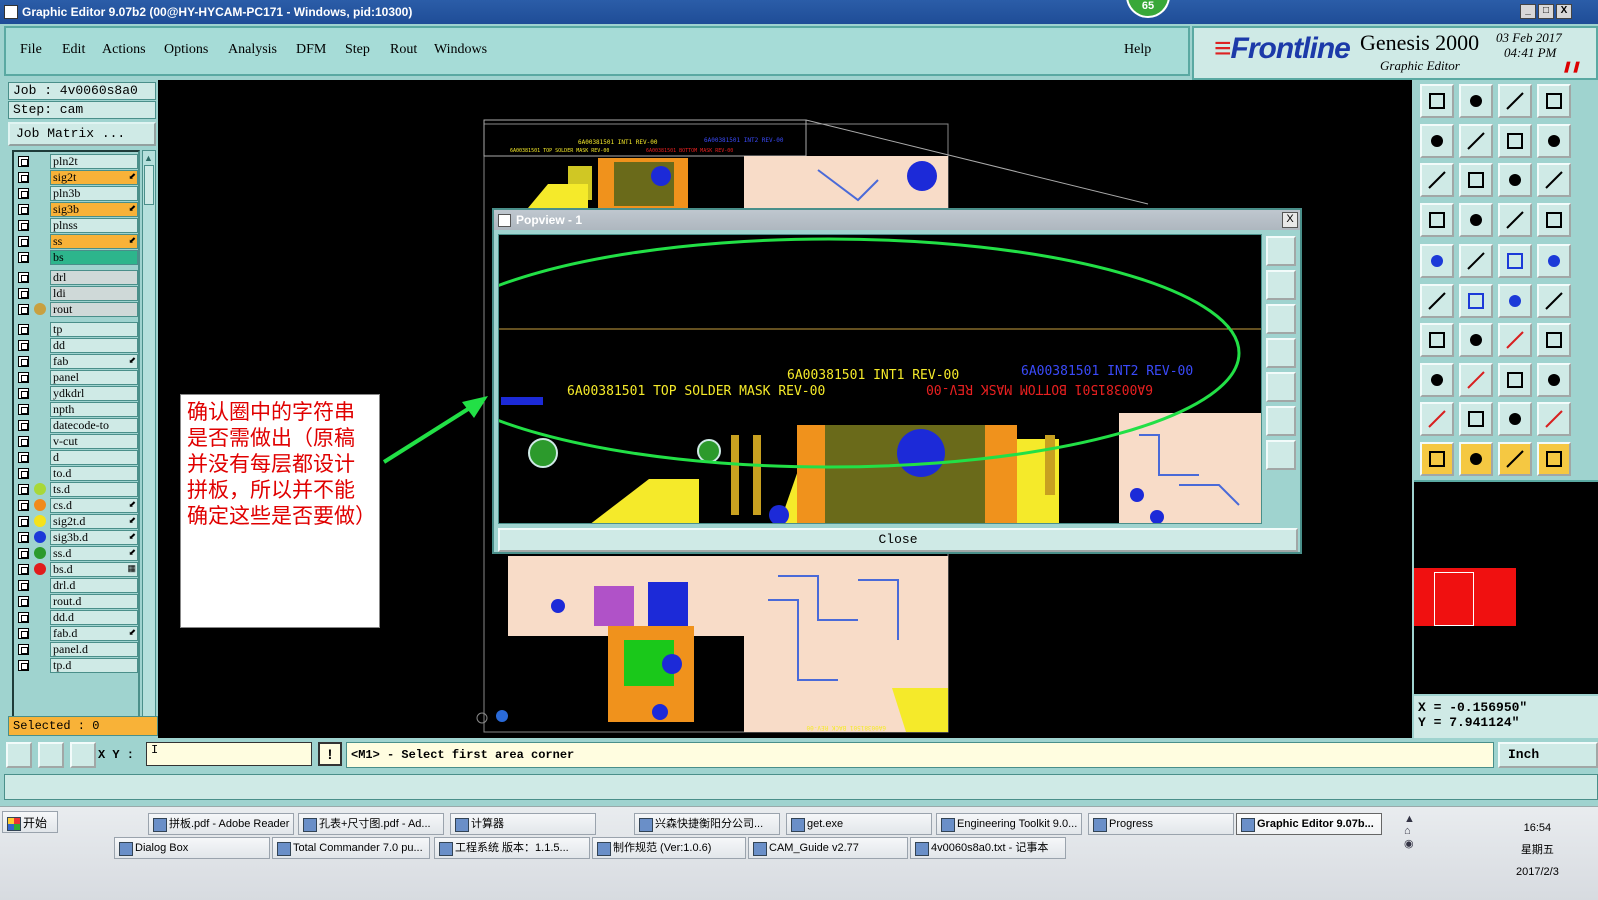 This screenshot has height=900, width=1598. Describe the element at coordinates (1437, 340) in the screenshot. I see `angle-icon` at that location.